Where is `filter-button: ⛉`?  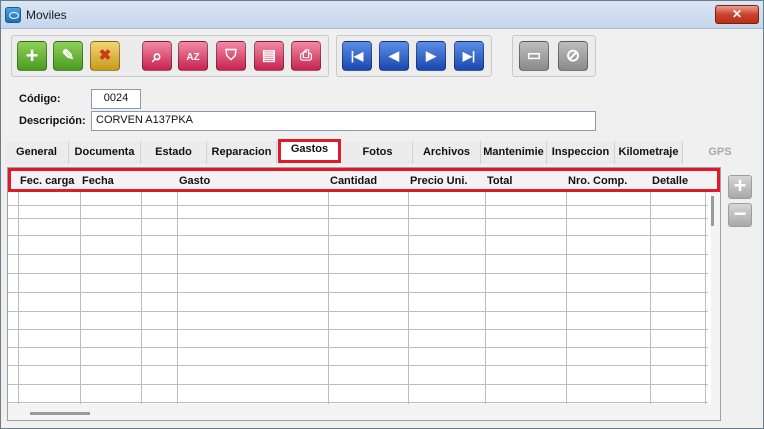 filter-button: ⛉ is located at coordinates (231, 56).